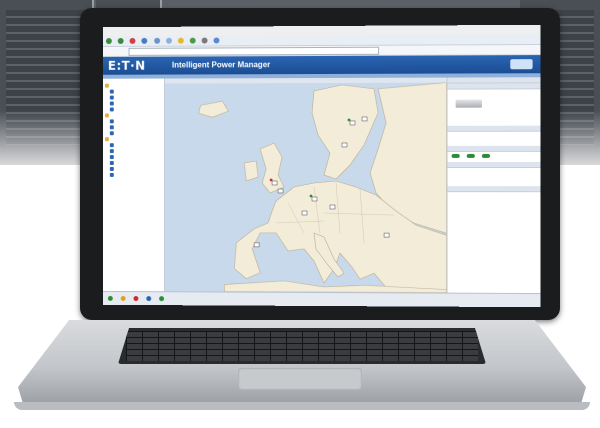 The width and height of the screenshot is (600, 428). I want to click on laptop-trackpad, so click(300, 379).